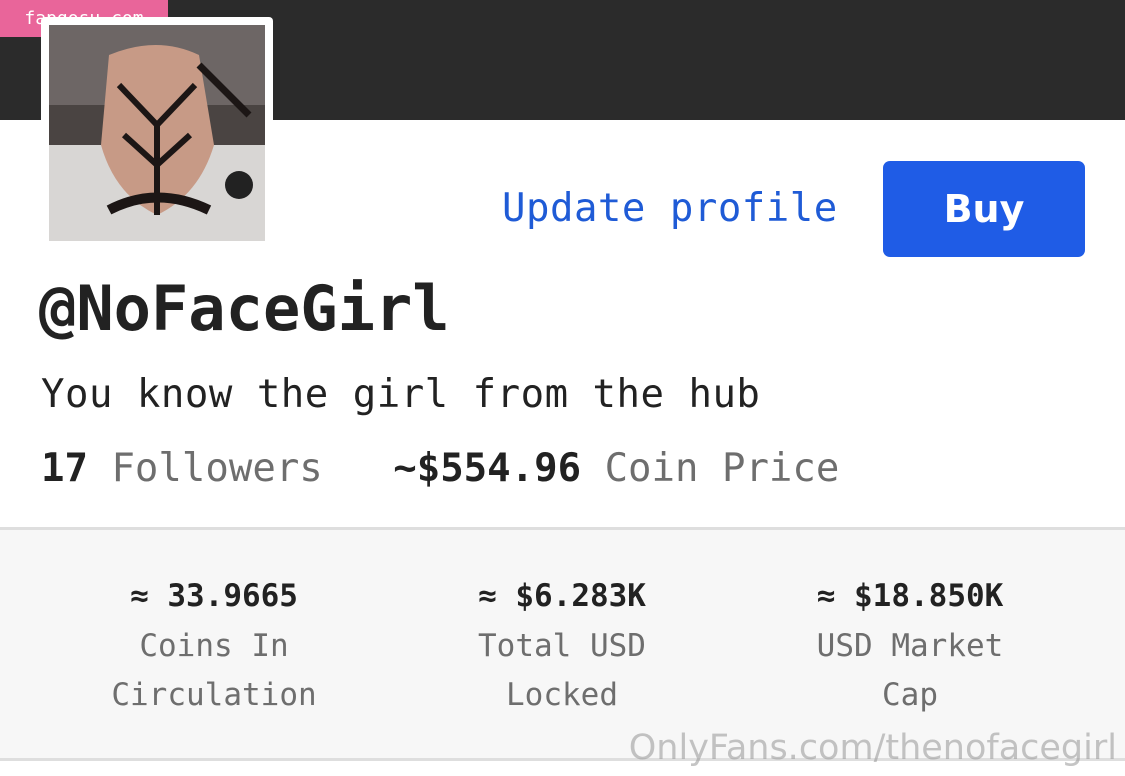 The width and height of the screenshot is (1125, 776). I want to click on profile-bio: You know the girl from the hub, so click(401, 394).